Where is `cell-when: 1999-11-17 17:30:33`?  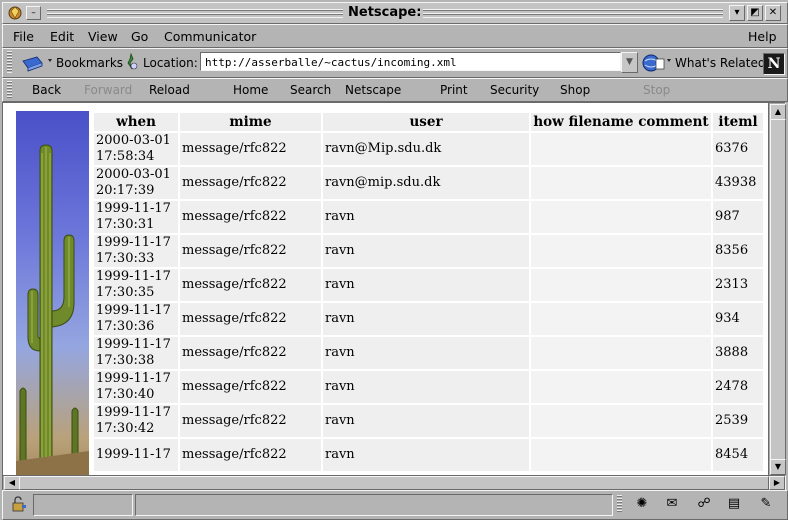
cell-when: 1999-11-17 17:30:33 is located at coordinates (136, 251).